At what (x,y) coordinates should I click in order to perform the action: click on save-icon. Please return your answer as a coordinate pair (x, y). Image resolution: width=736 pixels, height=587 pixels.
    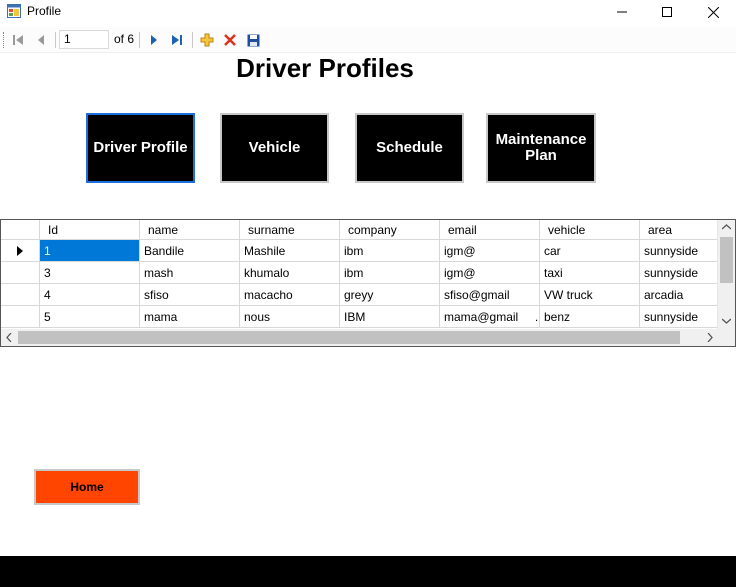
    Looking at the image, I should click on (253, 40).